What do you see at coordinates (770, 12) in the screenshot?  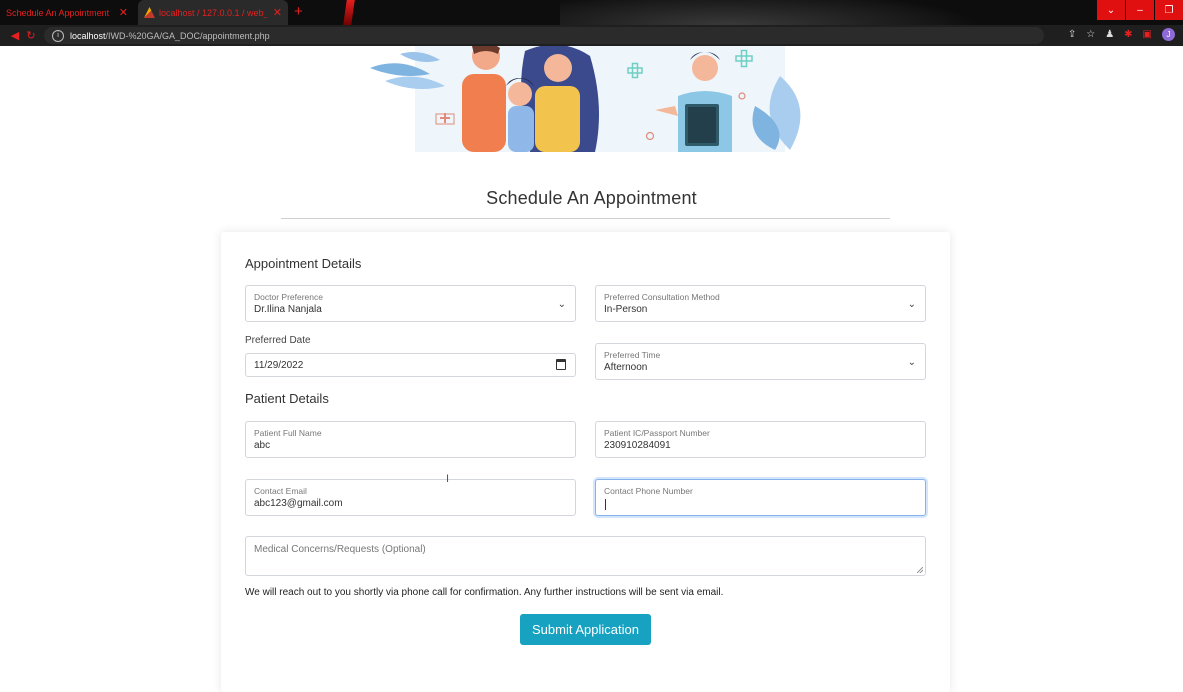 I see `wallpaper-shape` at bounding box center [770, 12].